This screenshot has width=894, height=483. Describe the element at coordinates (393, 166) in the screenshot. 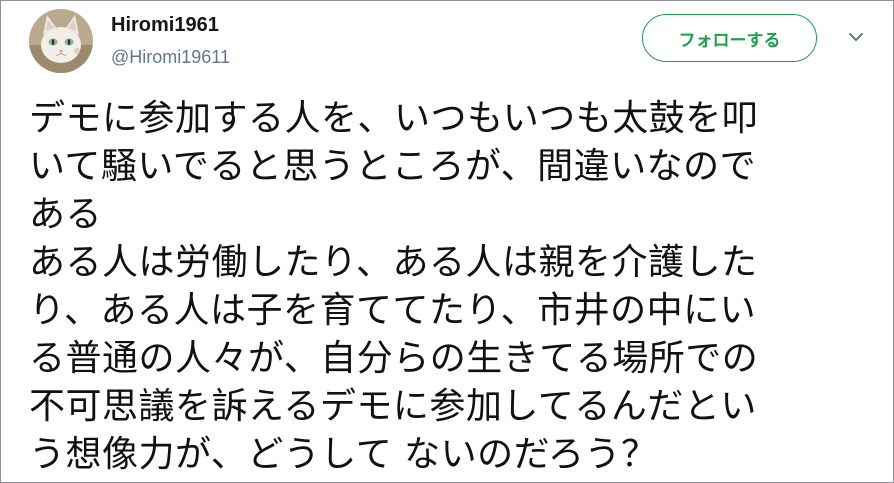

I see `tweet-text-line: いて騒いでると思うところが、間違いなので` at that location.